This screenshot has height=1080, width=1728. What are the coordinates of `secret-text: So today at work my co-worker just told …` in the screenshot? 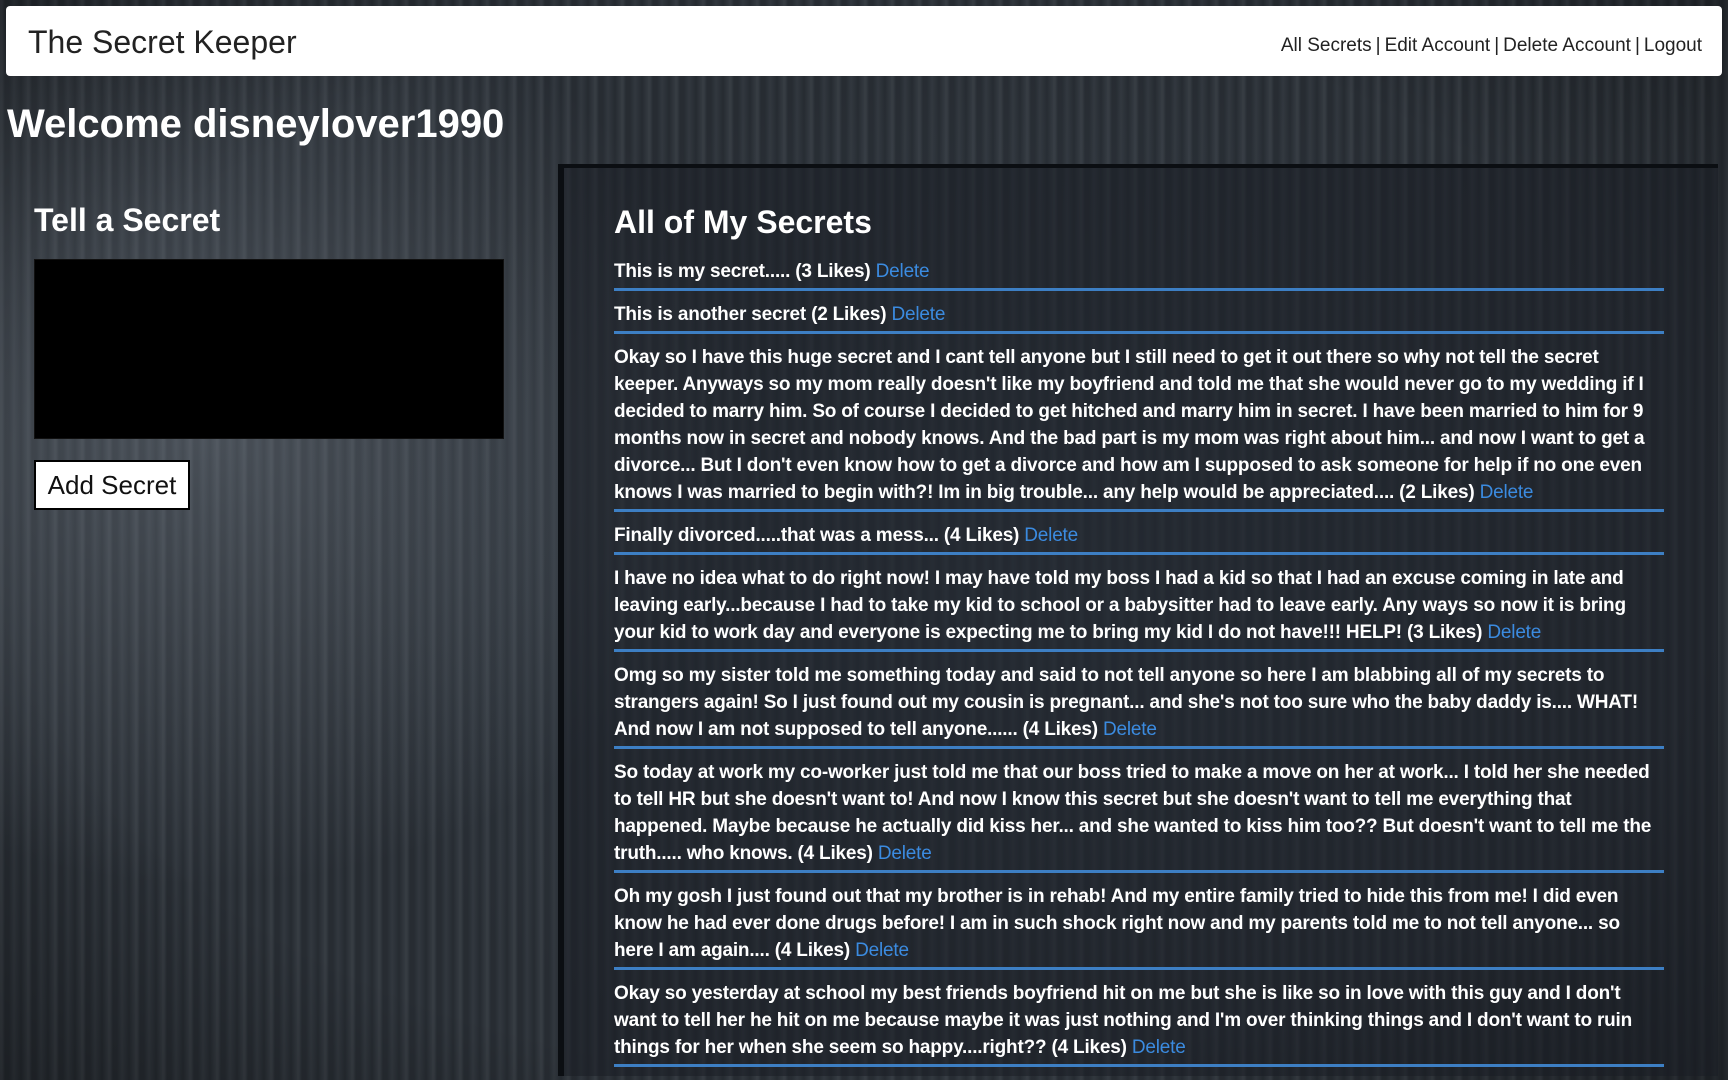 It's located at (1133, 813).